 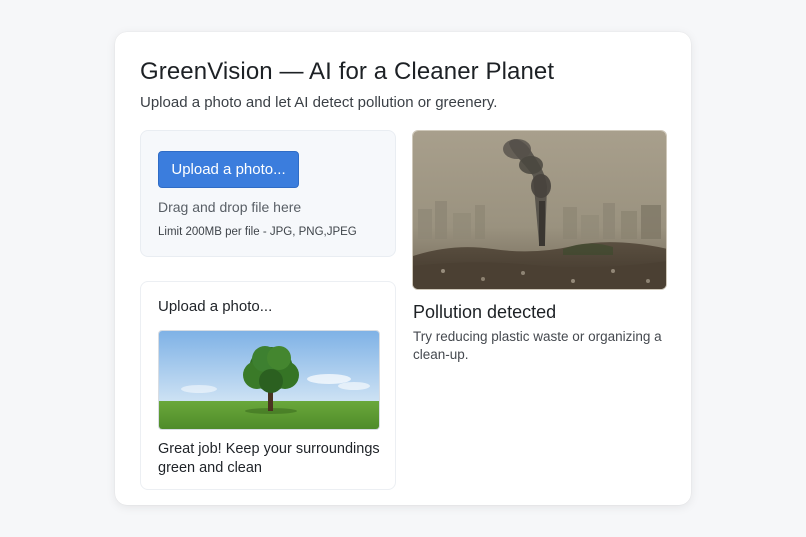 I want to click on smokestack-photo, so click(x=539, y=210).